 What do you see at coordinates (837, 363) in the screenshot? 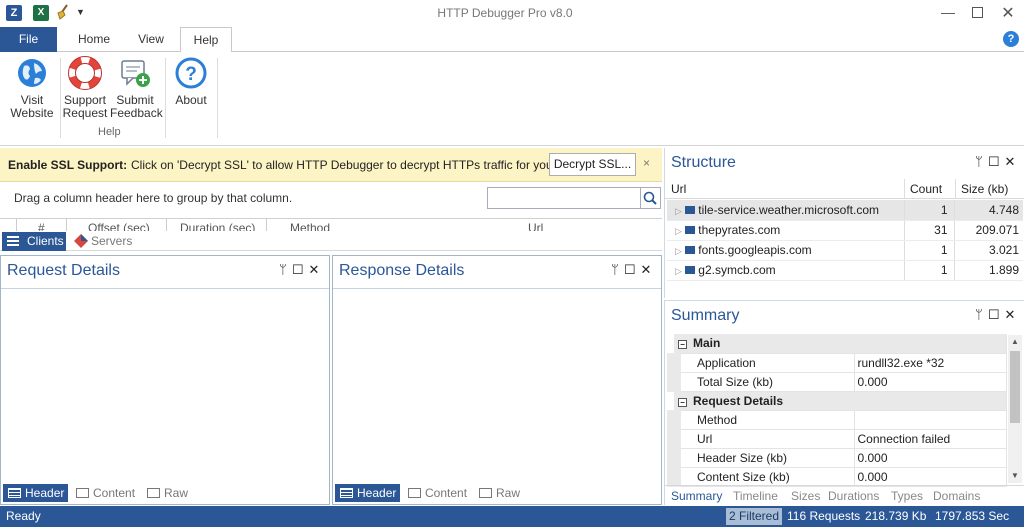
I see `summary-row: Application rundll32.exe *32` at bounding box center [837, 363].